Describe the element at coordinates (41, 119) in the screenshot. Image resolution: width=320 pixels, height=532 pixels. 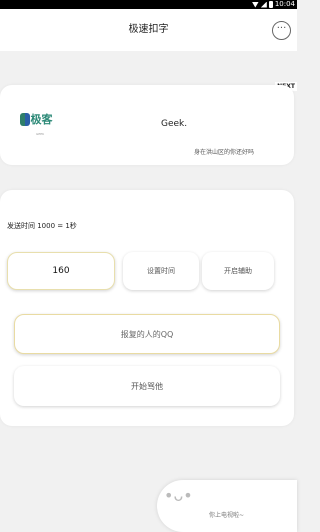
I see `logo-text: 极客` at that location.